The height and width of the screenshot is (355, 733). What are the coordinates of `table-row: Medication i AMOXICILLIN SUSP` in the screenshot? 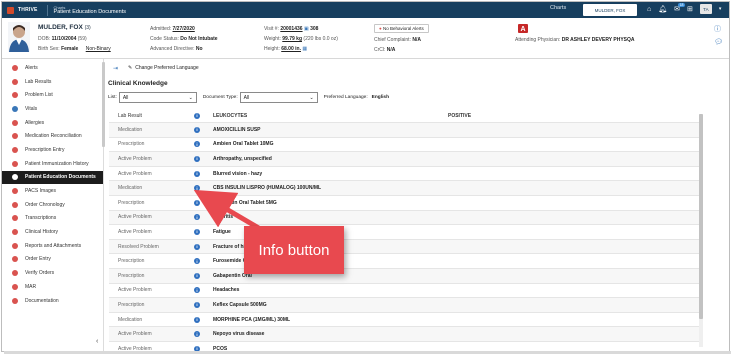 It's located at (405, 129).